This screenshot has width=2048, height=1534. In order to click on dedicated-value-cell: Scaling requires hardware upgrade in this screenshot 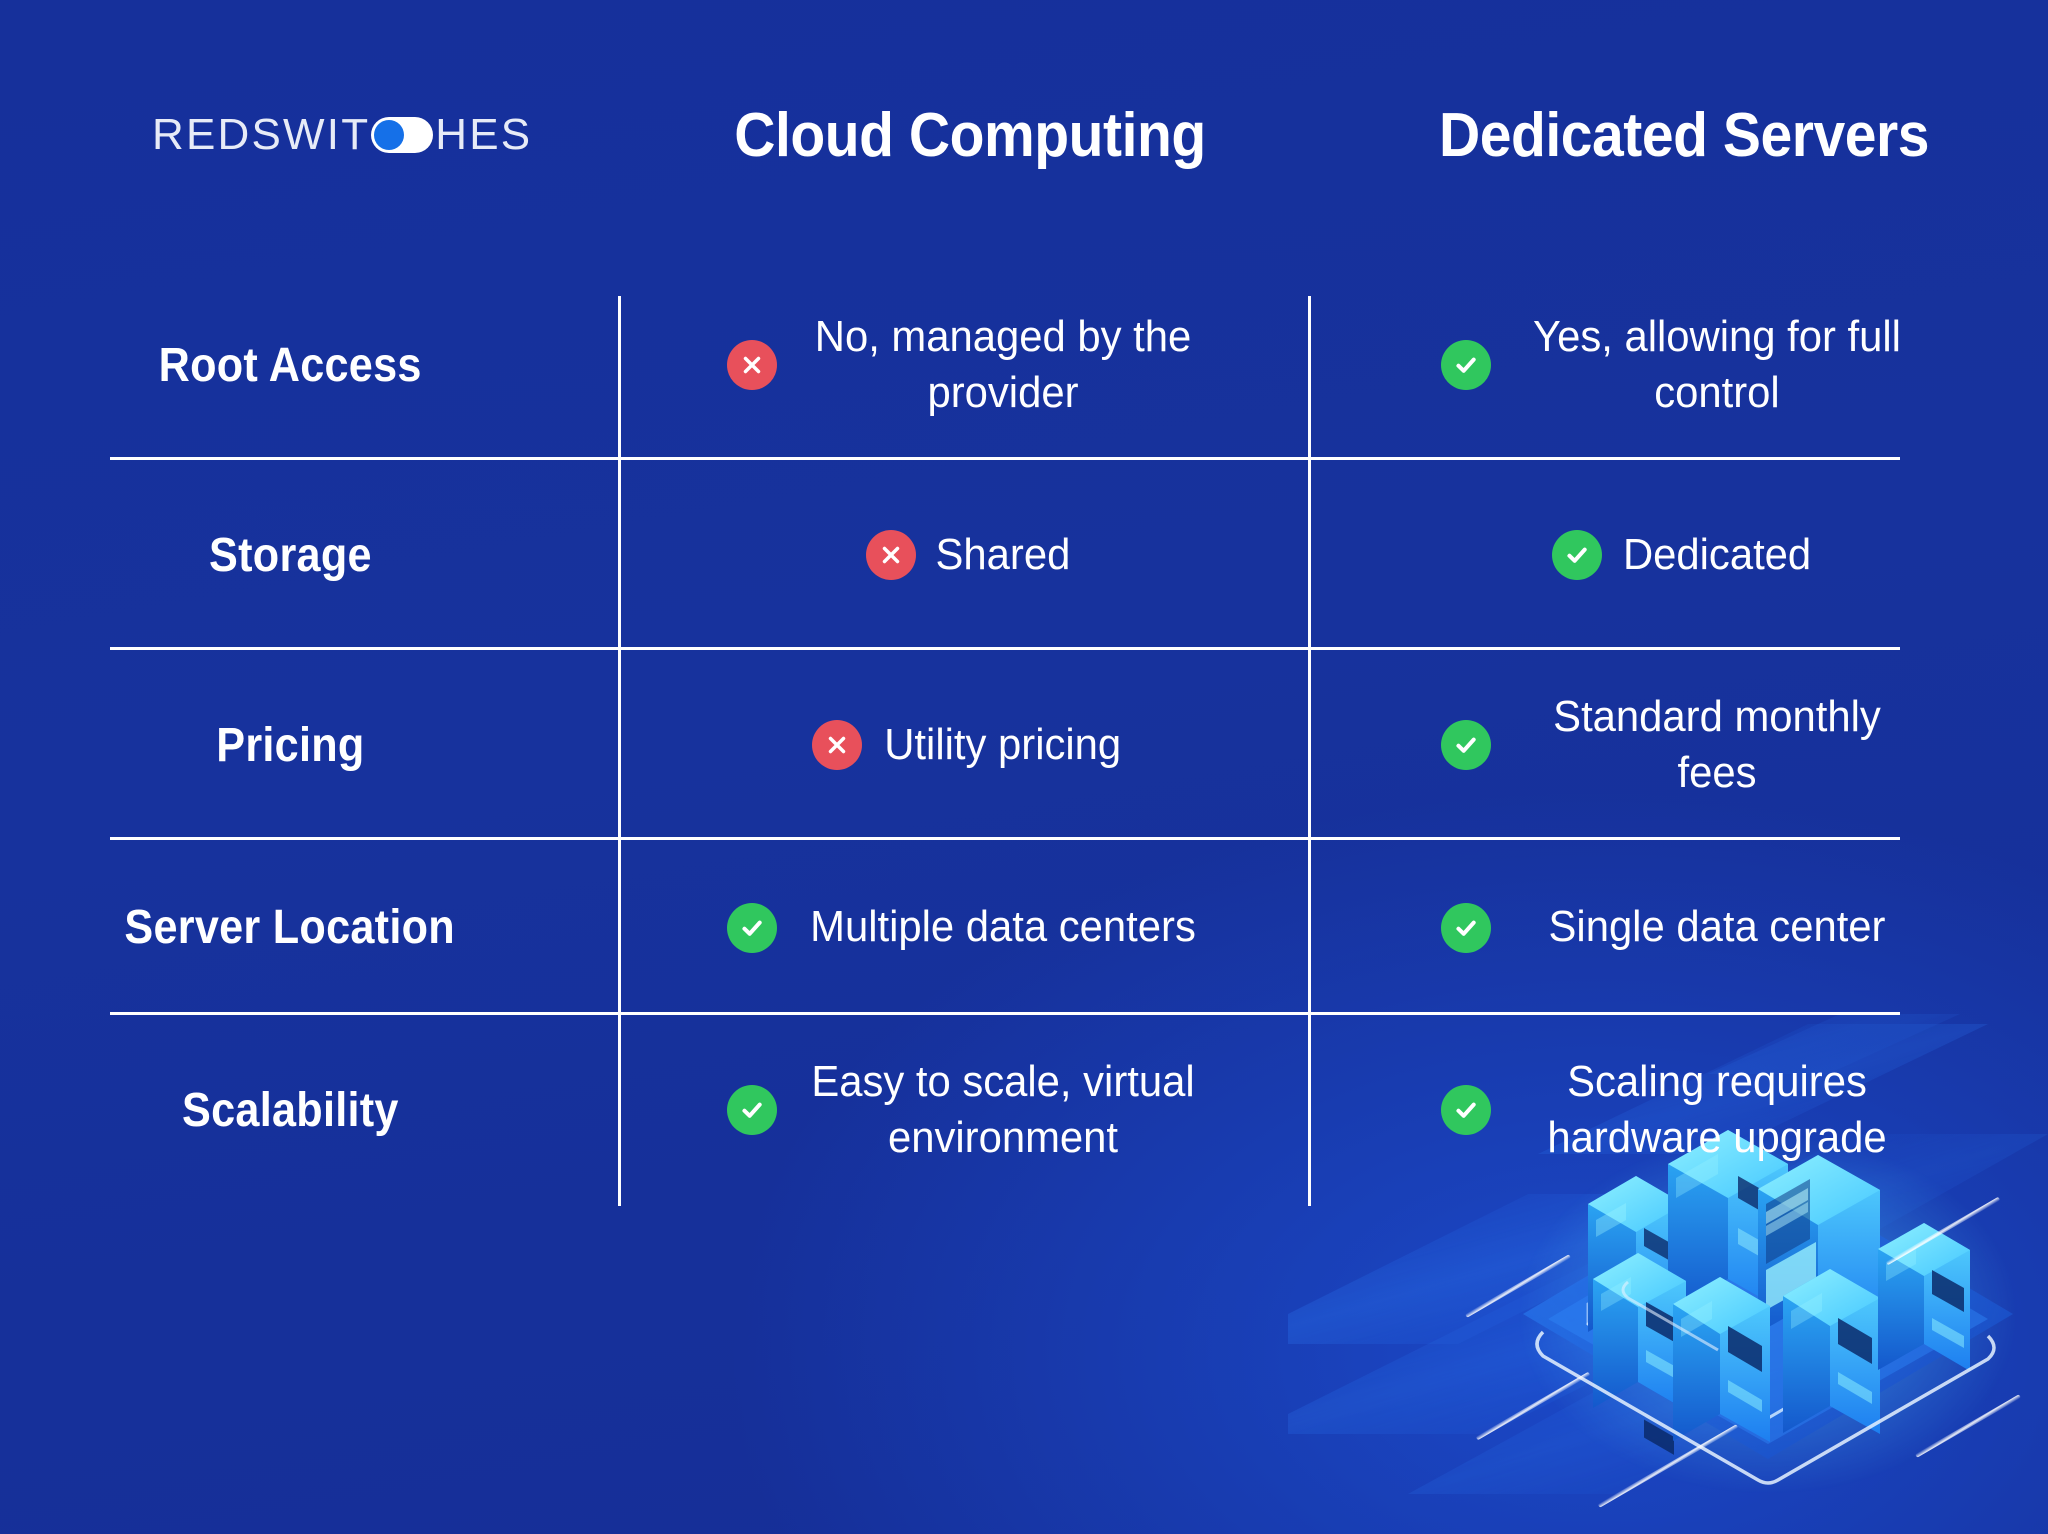, I will do `click(1684, 1110)`.